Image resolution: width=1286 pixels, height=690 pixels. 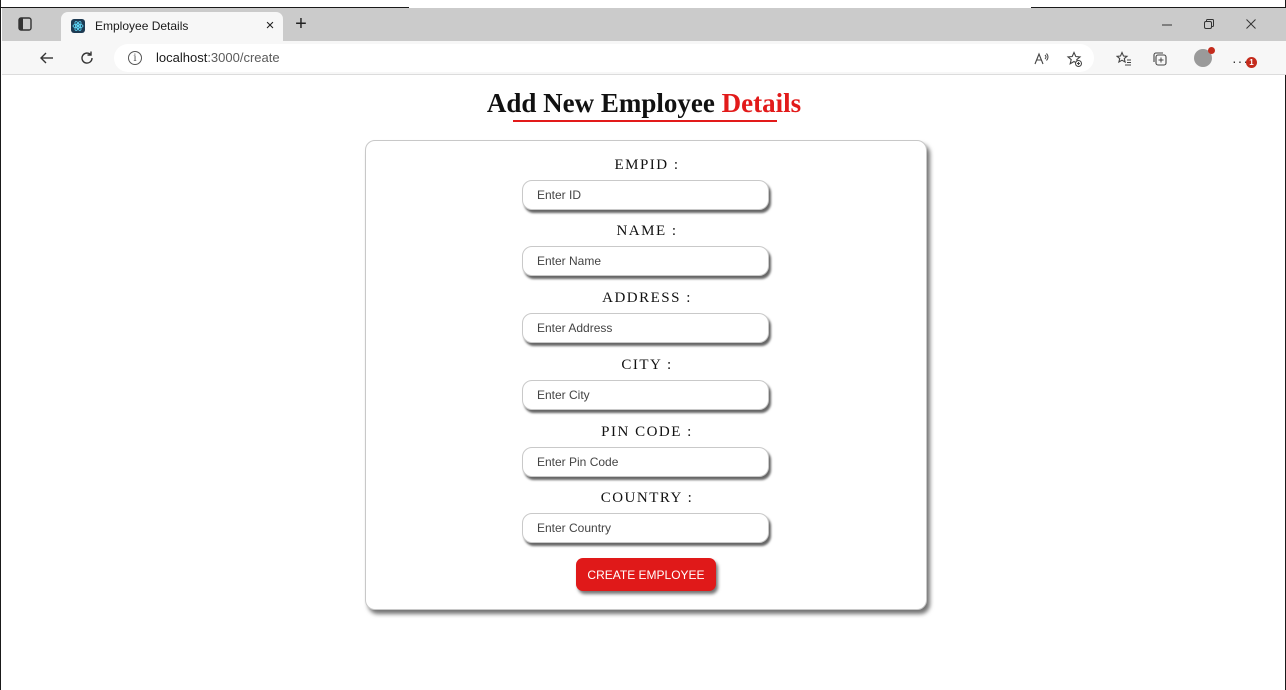 I want to click on back-arrow-icon, so click(x=46, y=58).